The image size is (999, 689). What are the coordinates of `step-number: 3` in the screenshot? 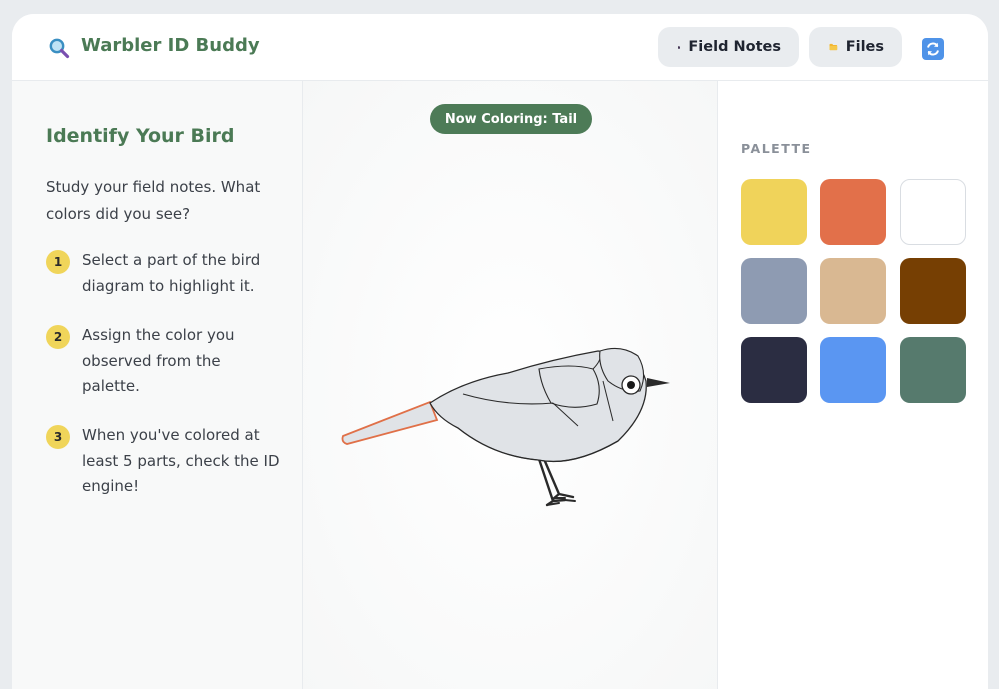 It's located at (58, 437).